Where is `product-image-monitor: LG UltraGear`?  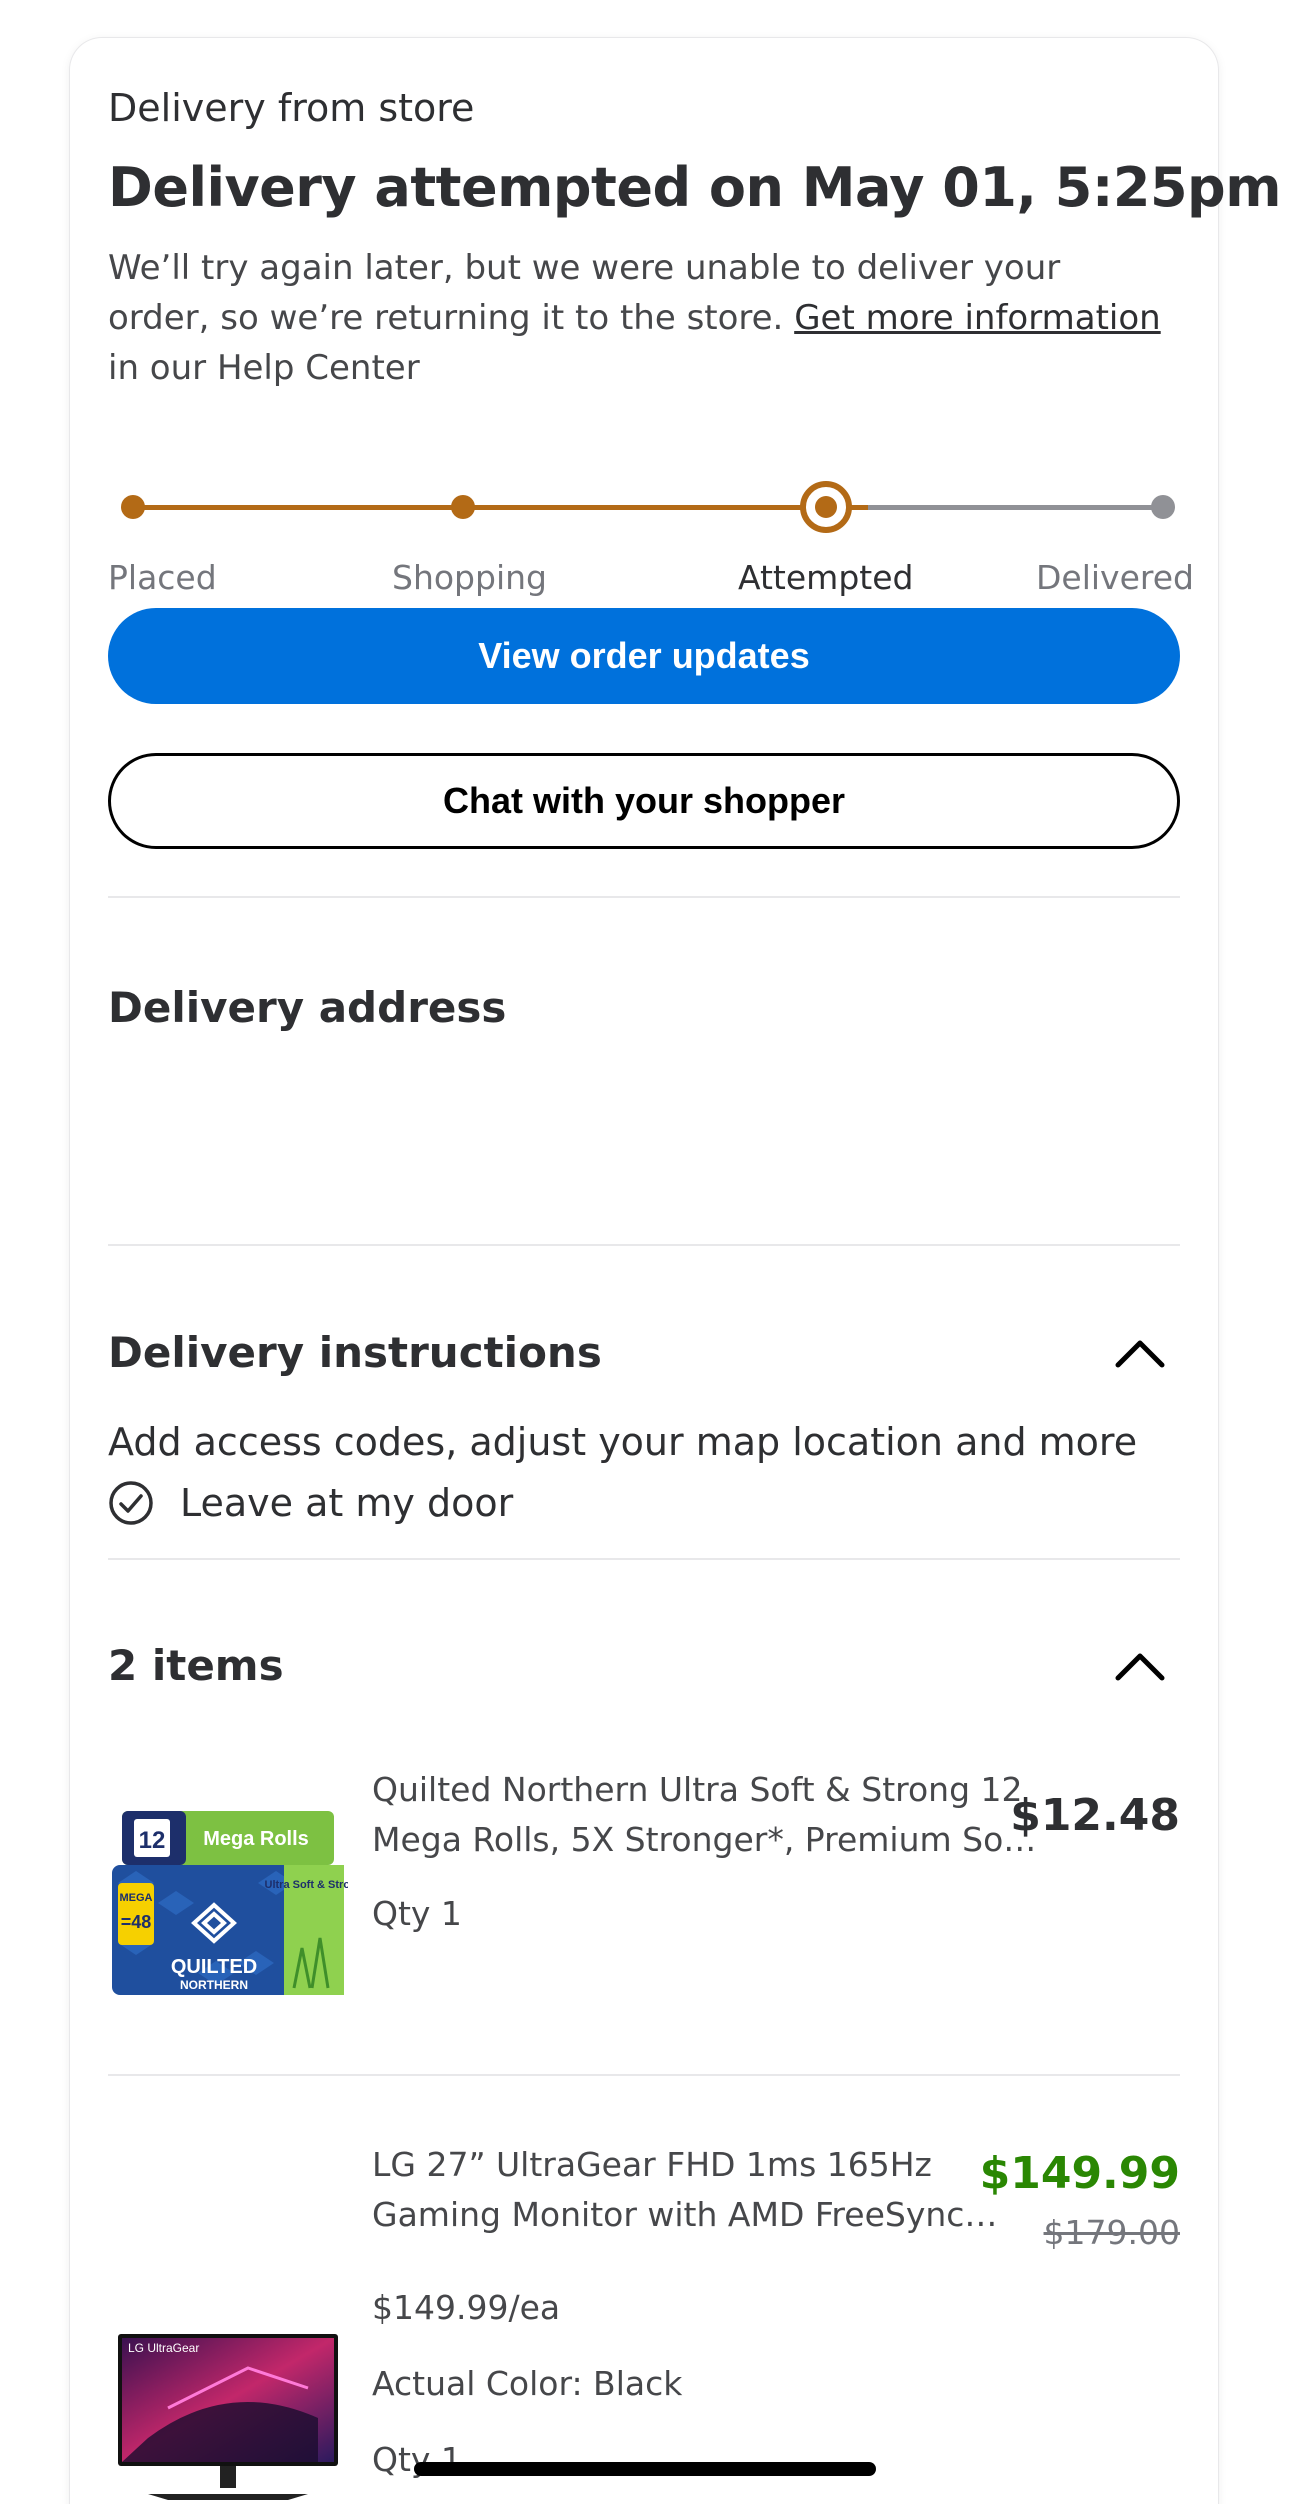
product-image-monitor: LG UltraGear is located at coordinates (228, 2396).